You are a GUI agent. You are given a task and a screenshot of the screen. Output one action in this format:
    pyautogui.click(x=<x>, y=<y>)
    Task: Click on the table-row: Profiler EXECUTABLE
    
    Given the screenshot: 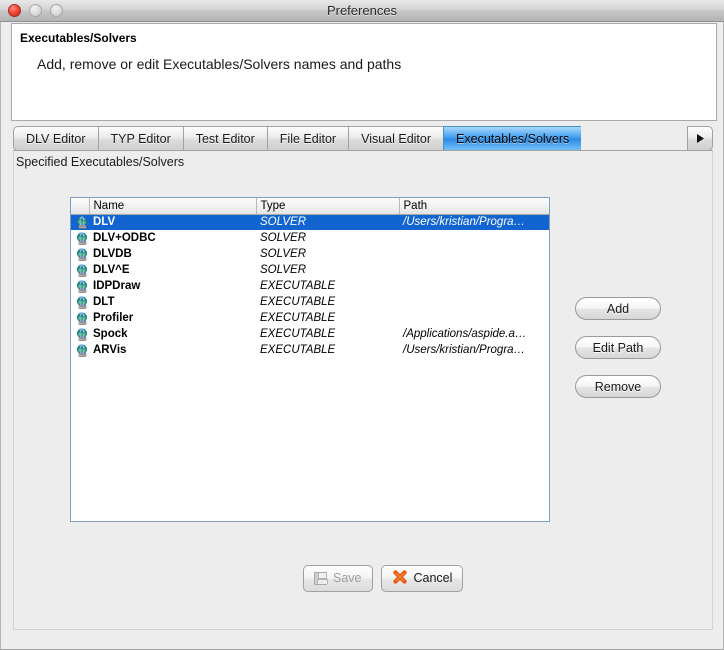 What is the action you would take?
    pyautogui.click(x=310, y=318)
    